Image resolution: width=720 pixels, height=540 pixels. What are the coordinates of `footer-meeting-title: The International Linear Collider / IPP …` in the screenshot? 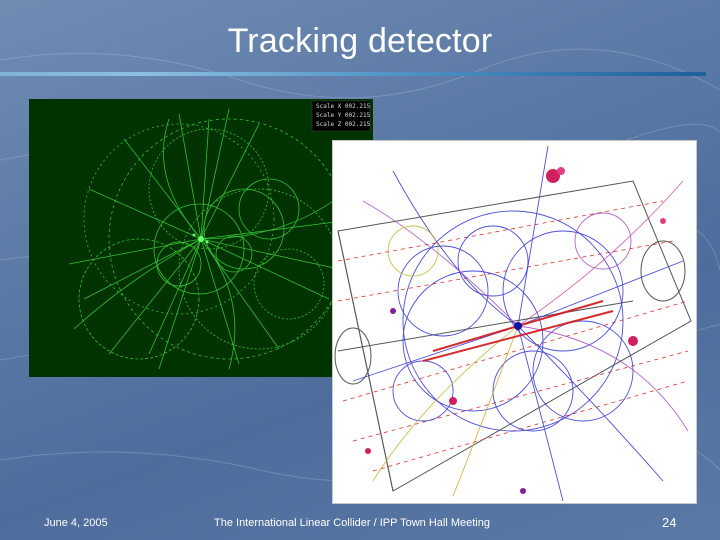 It's located at (352, 523).